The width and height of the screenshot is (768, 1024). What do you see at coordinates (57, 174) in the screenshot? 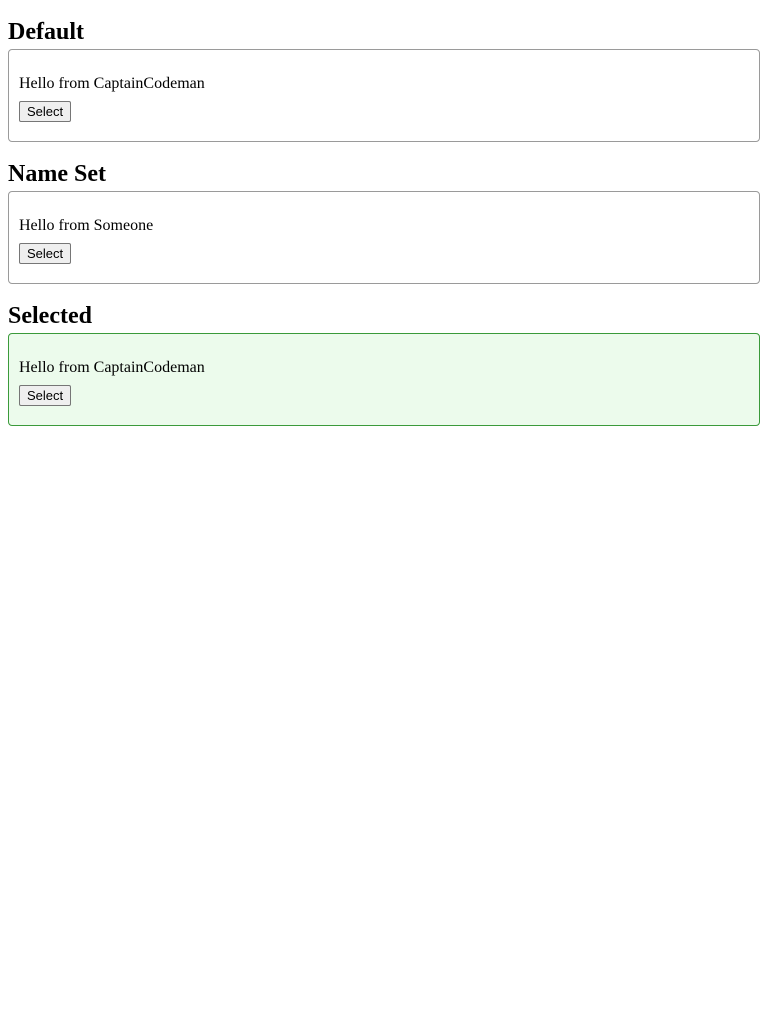
I see `section-title-name-set: Name Set` at bounding box center [57, 174].